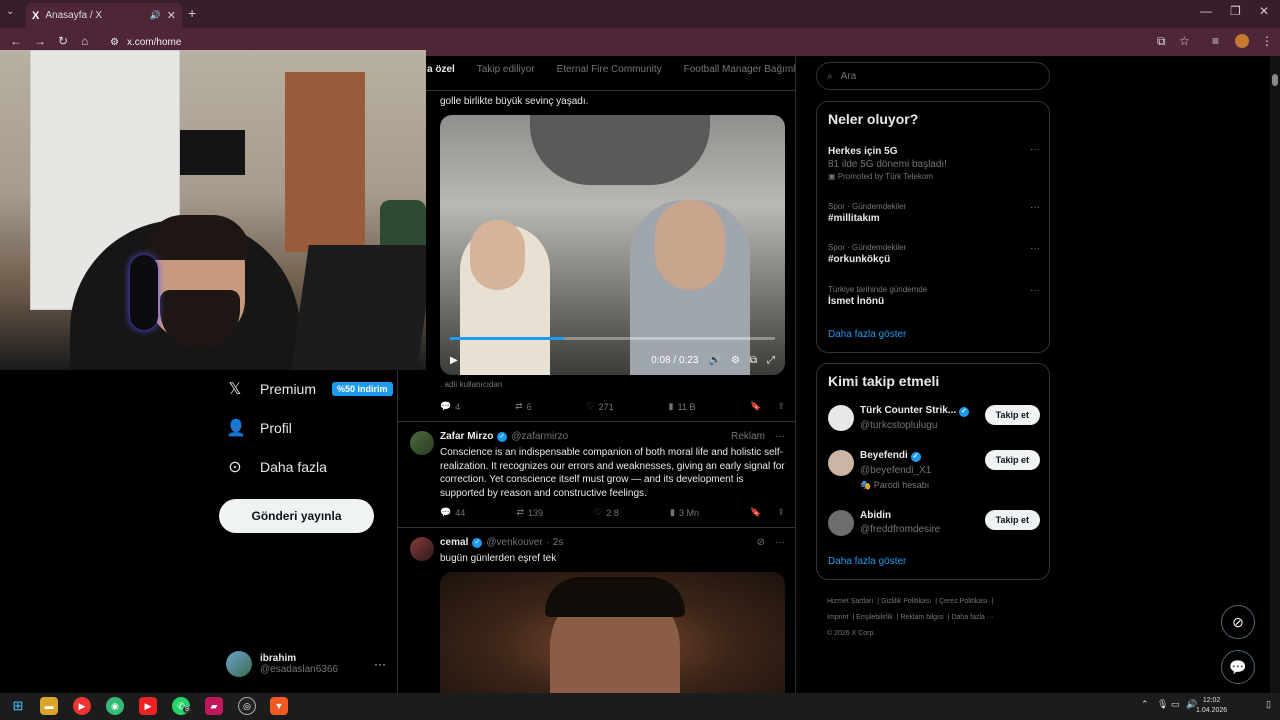  What do you see at coordinates (1268, 704) in the screenshot?
I see `notifications-icon: ▯` at bounding box center [1268, 704].